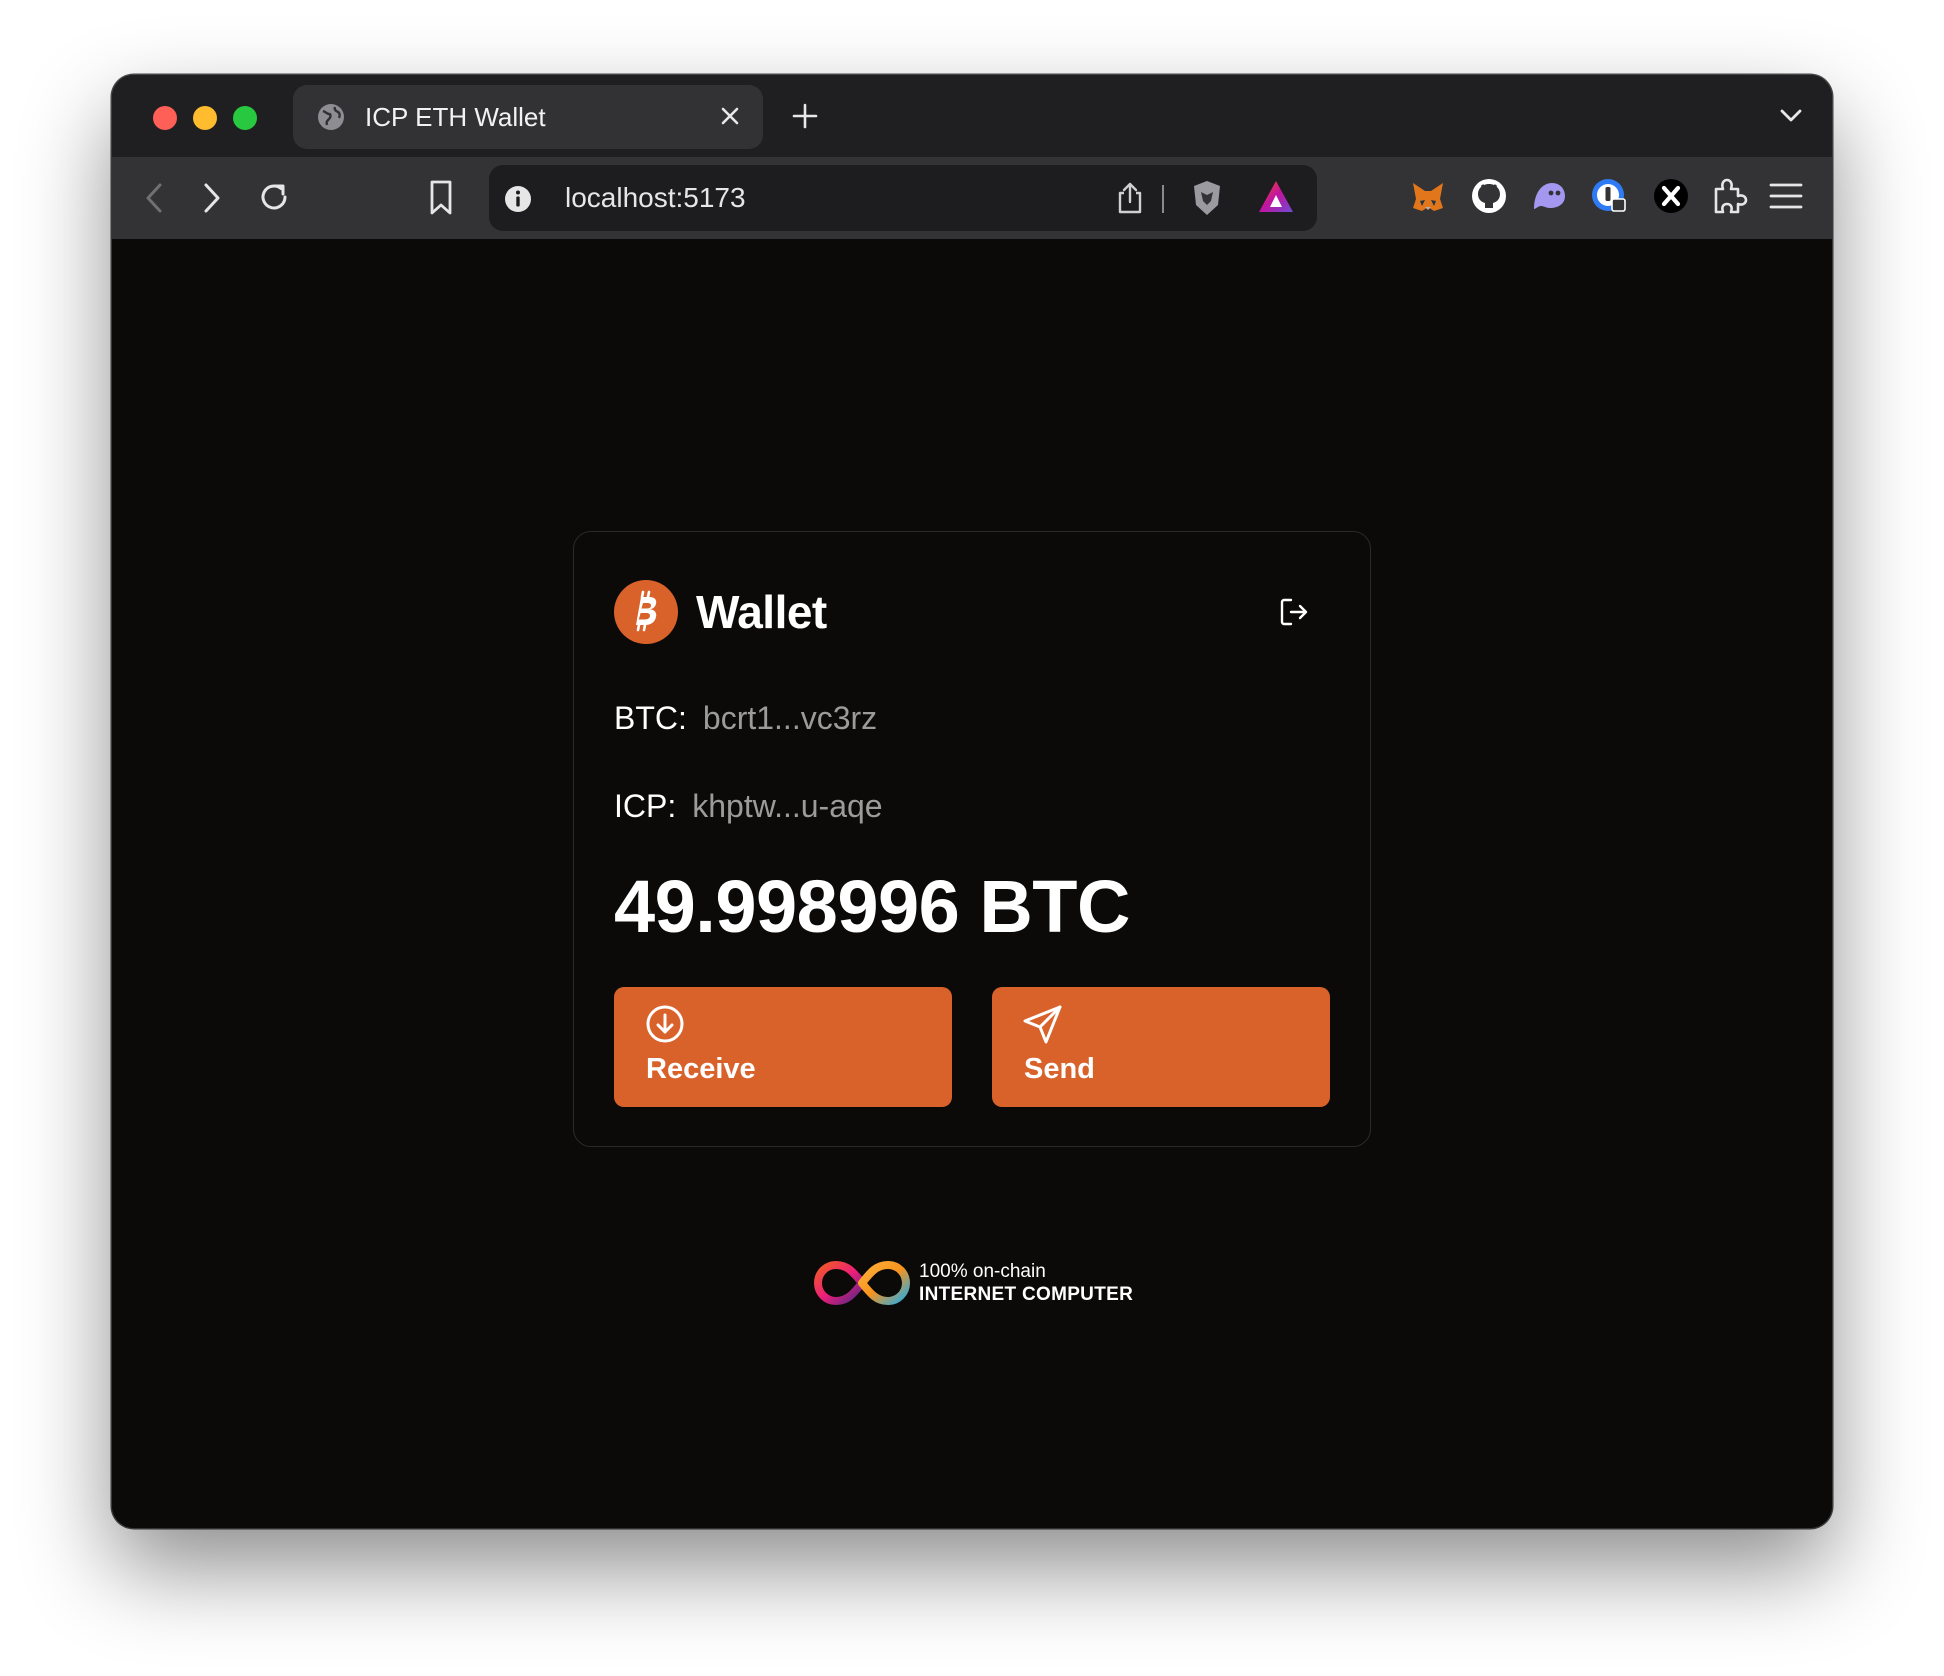 This screenshot has height=1676, width=1944. I want to click on metamask-icon, so click(1428, 197).